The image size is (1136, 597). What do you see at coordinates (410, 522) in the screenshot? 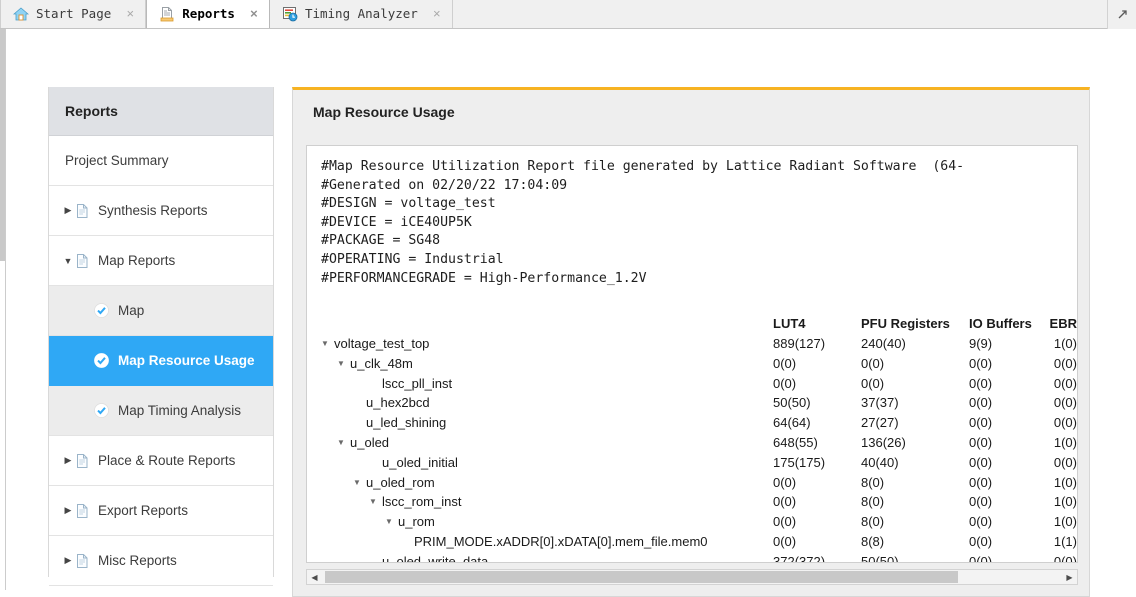
I see `module-name-cell: ▼ u_rom` at bounding box center [410, 522].